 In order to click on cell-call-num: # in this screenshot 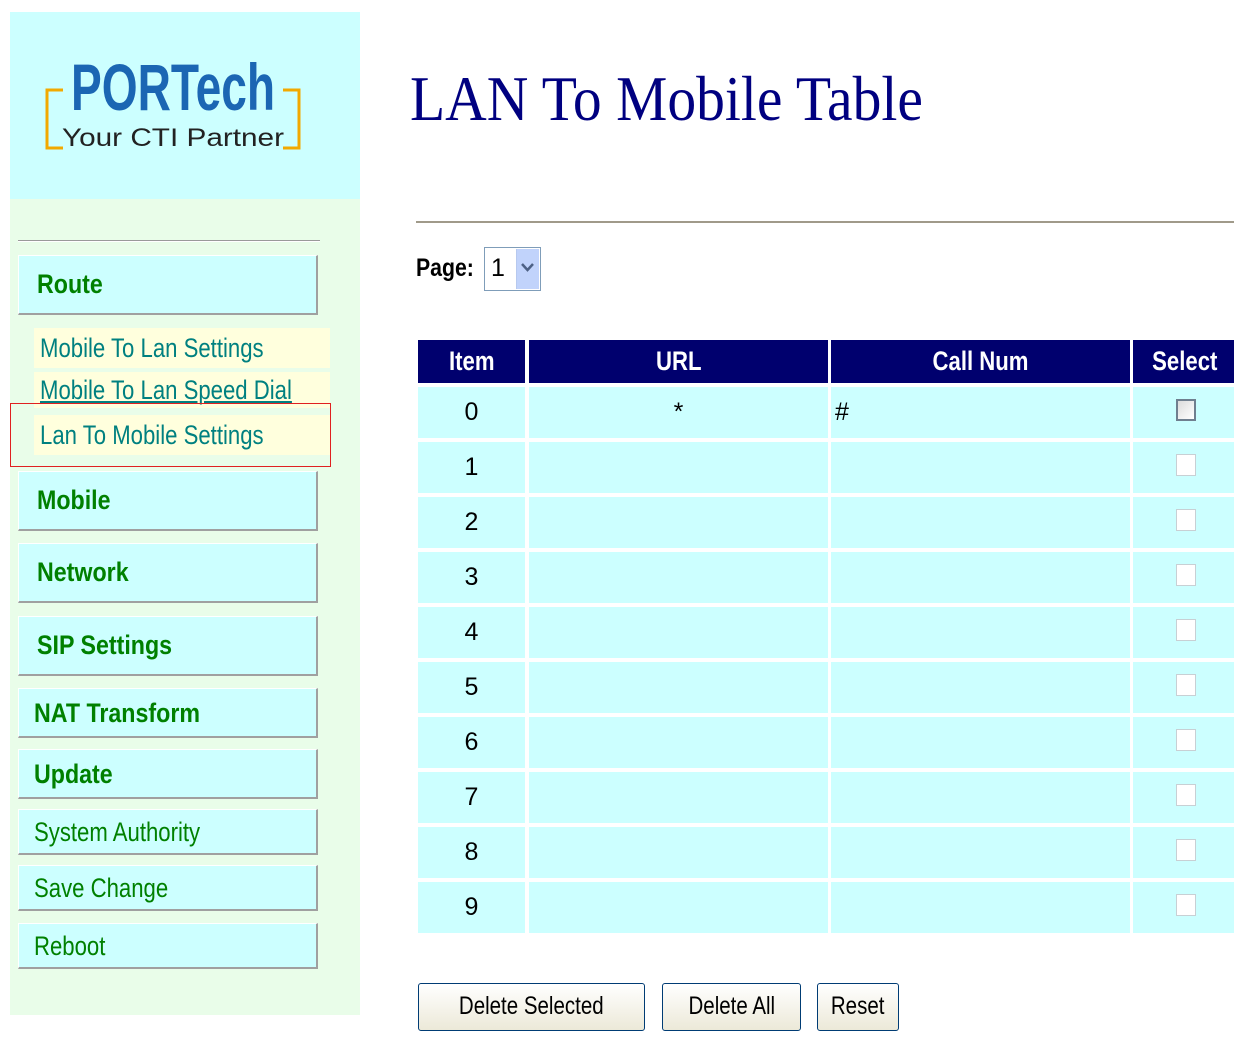, I will do `click(980, 412)`.